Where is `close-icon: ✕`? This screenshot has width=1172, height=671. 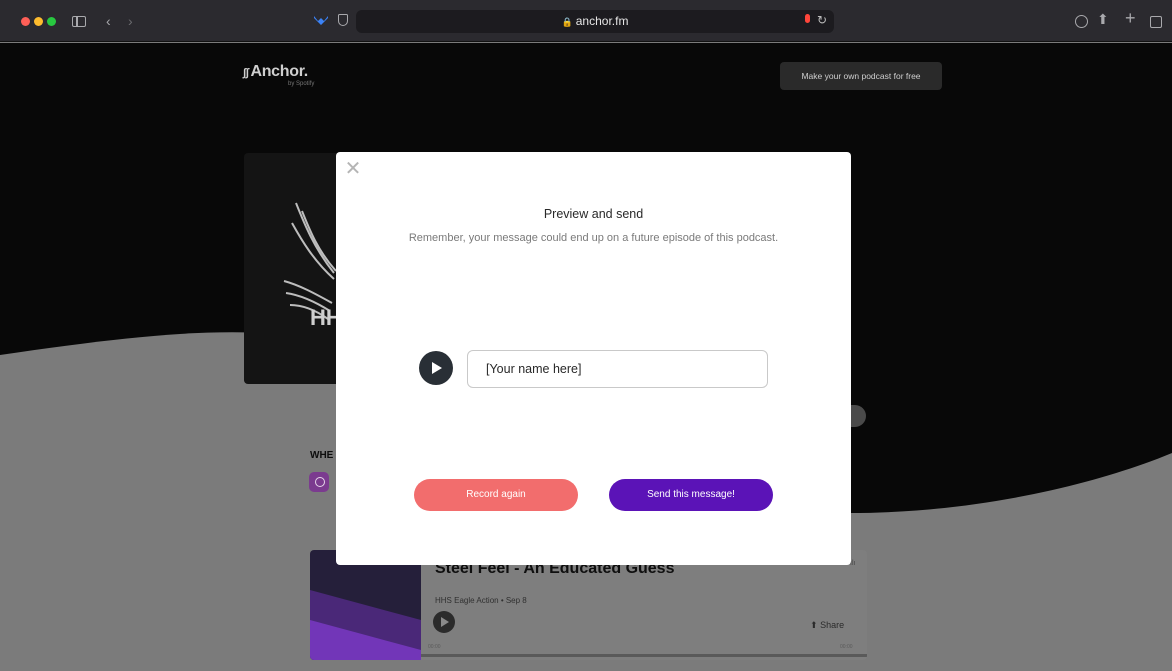 close-icon: ✕ is located at coordinates (353, 169).